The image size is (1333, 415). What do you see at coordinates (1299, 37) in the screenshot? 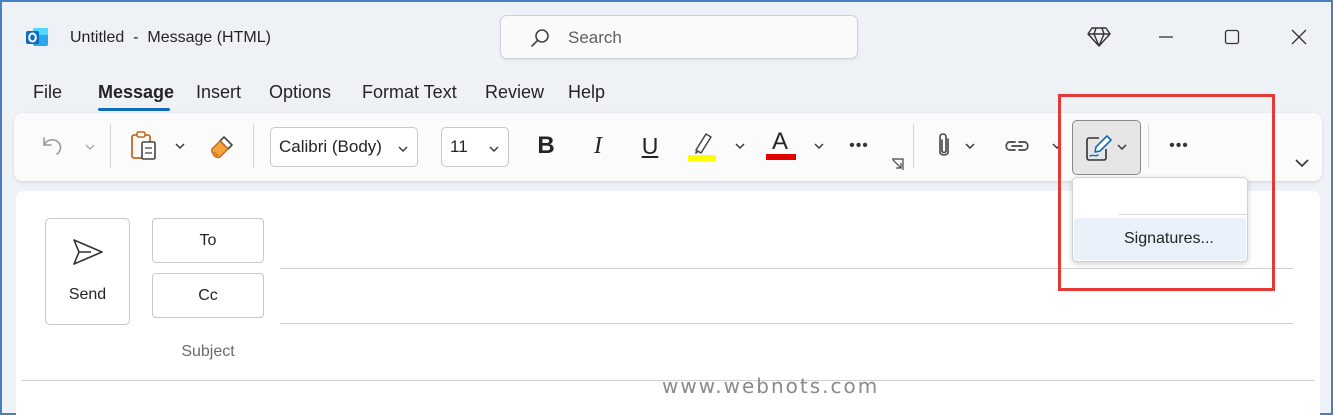
I see `close-icon` at bounding box center [1299, 37].